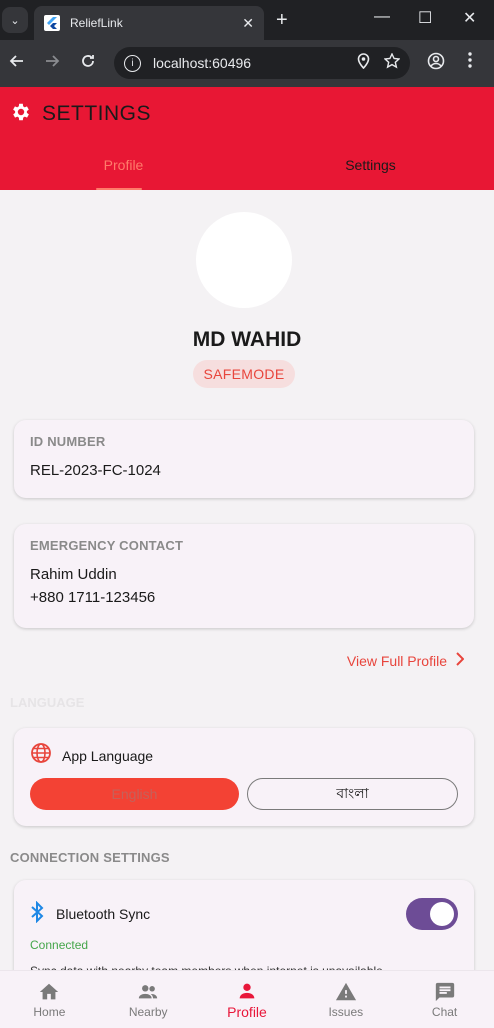  I want to click on id-number-value: REL-2023-FC-1024, so click(95, 470).